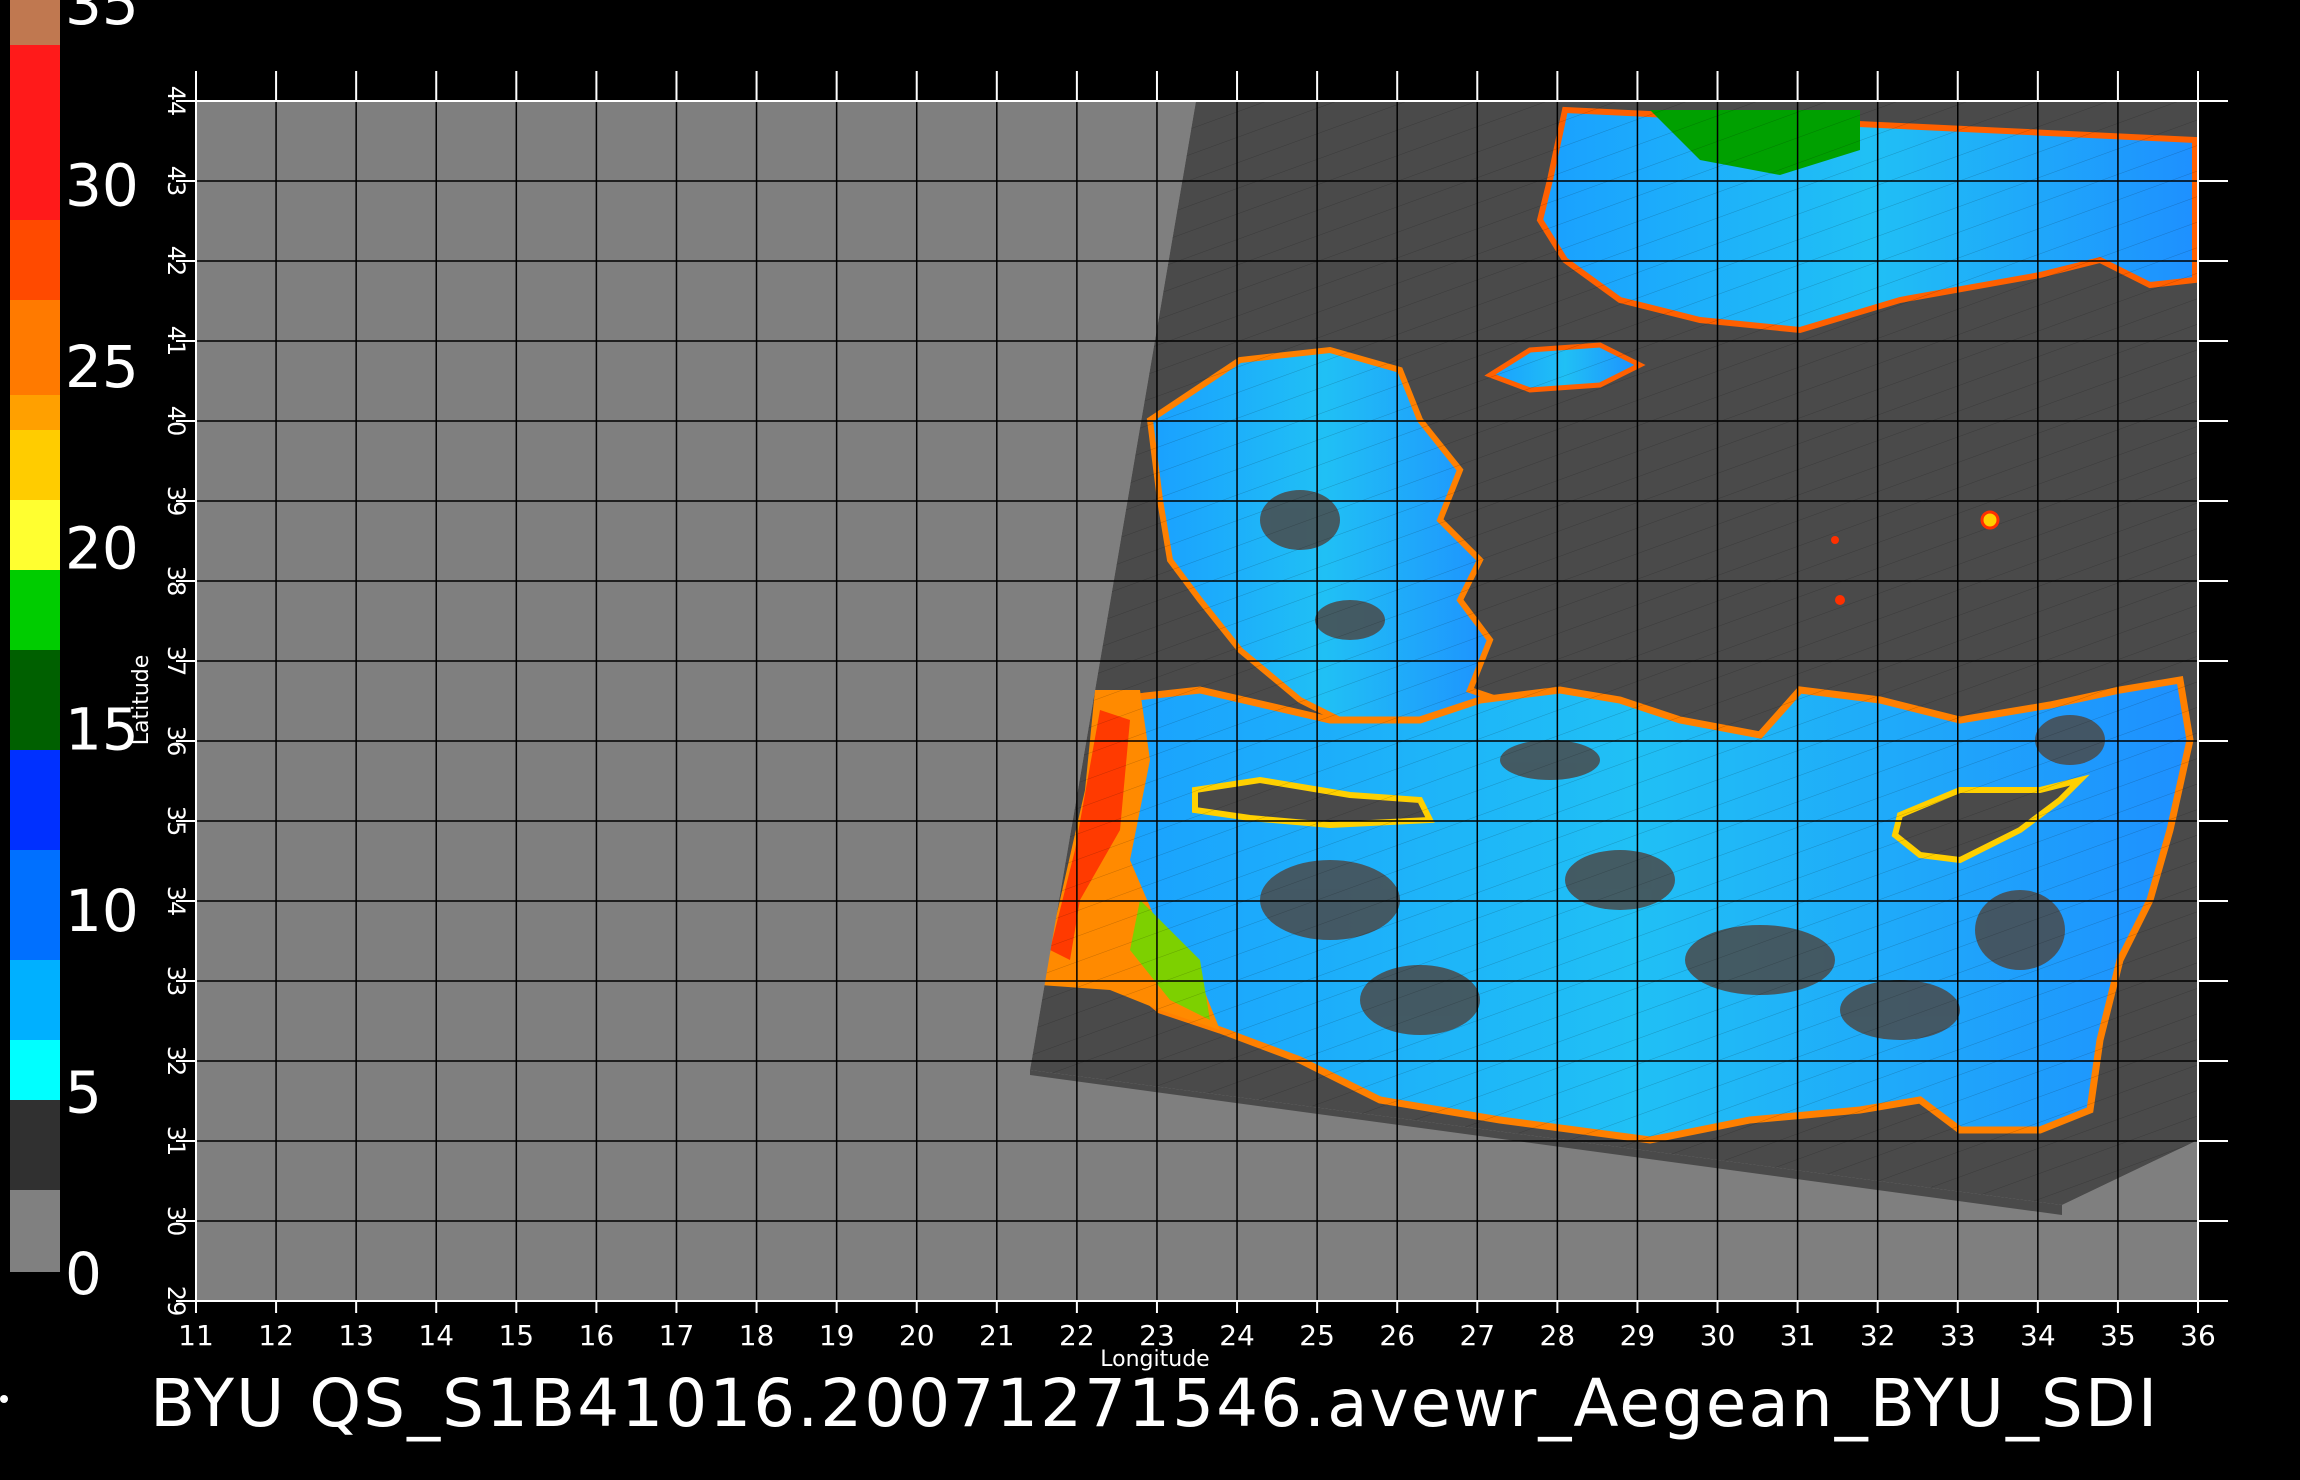 This screenshot has height=1480, width=2300. What do you see at coordinates (102, 730) in the screenshot?
I see `colorbar-tick-label: 15` at bounding box center [102, 730].